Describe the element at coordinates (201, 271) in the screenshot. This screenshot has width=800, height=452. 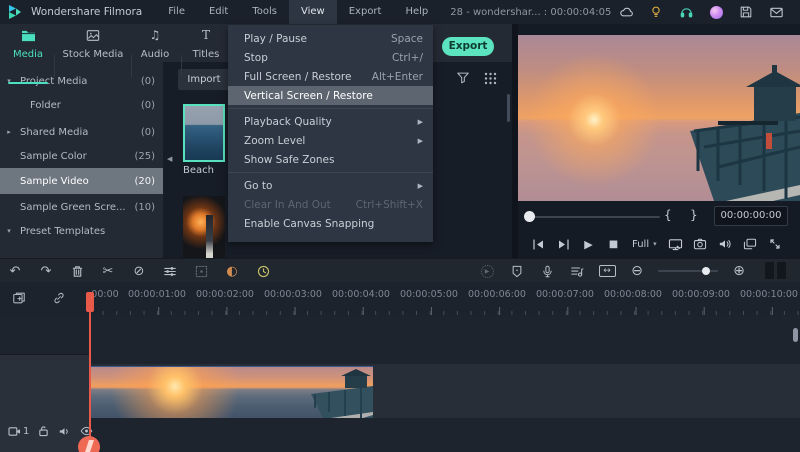
I see `motion-tracking-icon` at that location.